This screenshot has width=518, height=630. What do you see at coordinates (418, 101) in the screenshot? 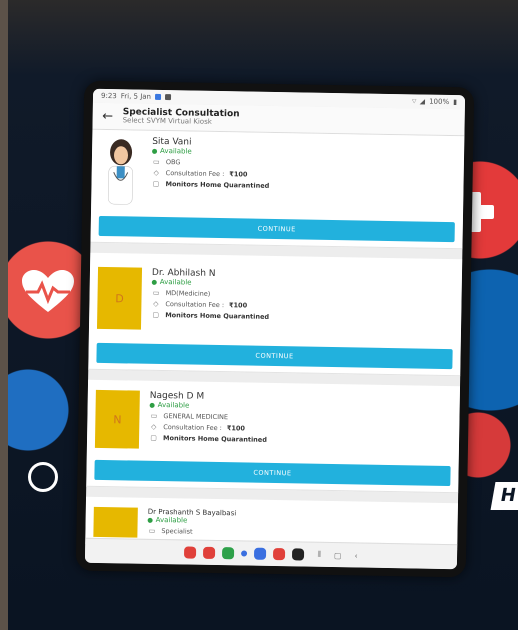
I see `wifi-signal-icon: ⌔ ◢` at bounding box center [418, 101].